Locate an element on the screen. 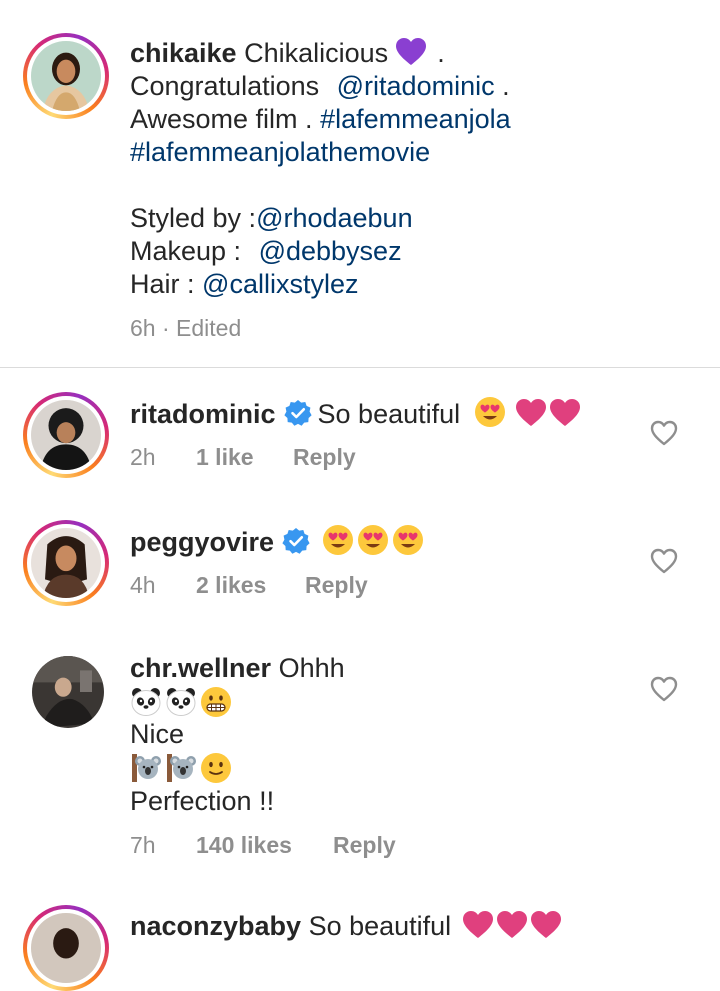 The height and width of the screenshot is (991, 720). caption-meta: 6h · Edited is located at coordinates (185, 328).